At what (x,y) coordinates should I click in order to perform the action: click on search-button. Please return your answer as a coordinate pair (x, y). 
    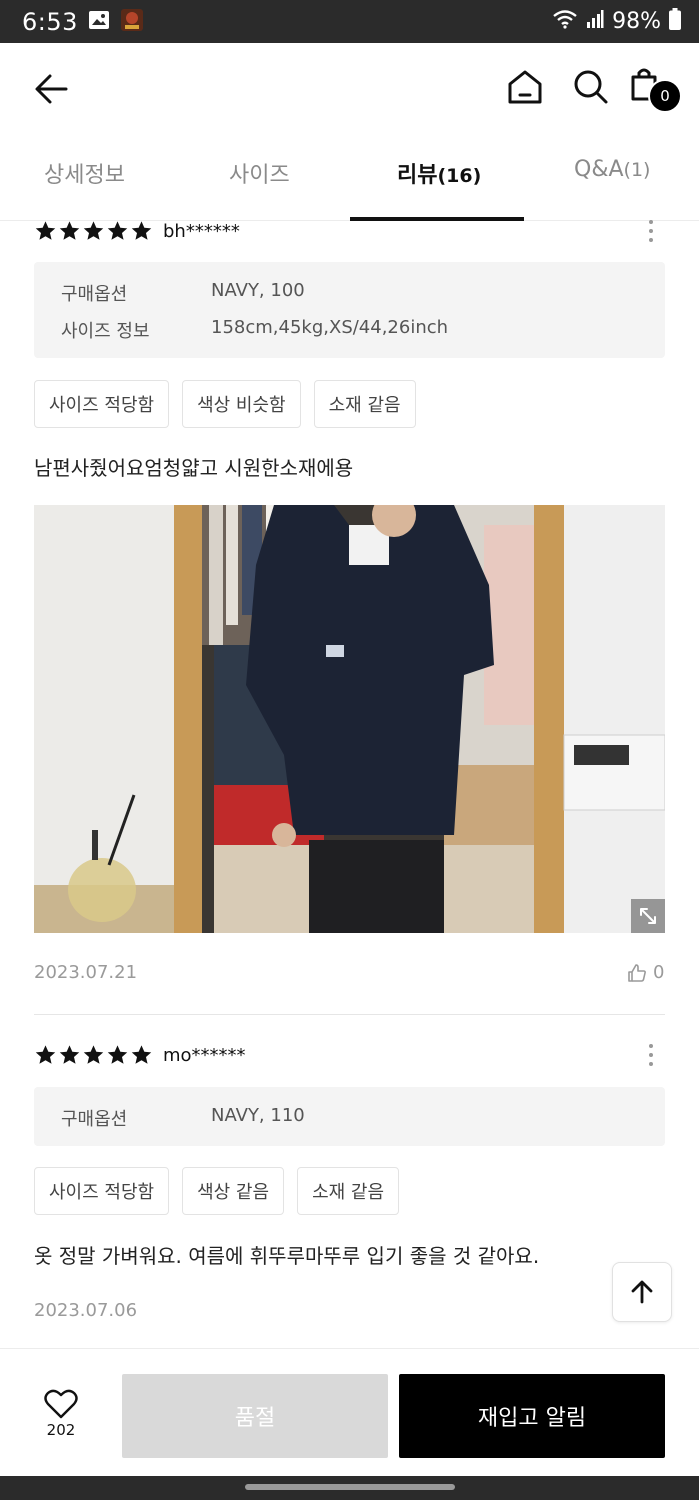
    Looking at the image, I should click on (591, 87).